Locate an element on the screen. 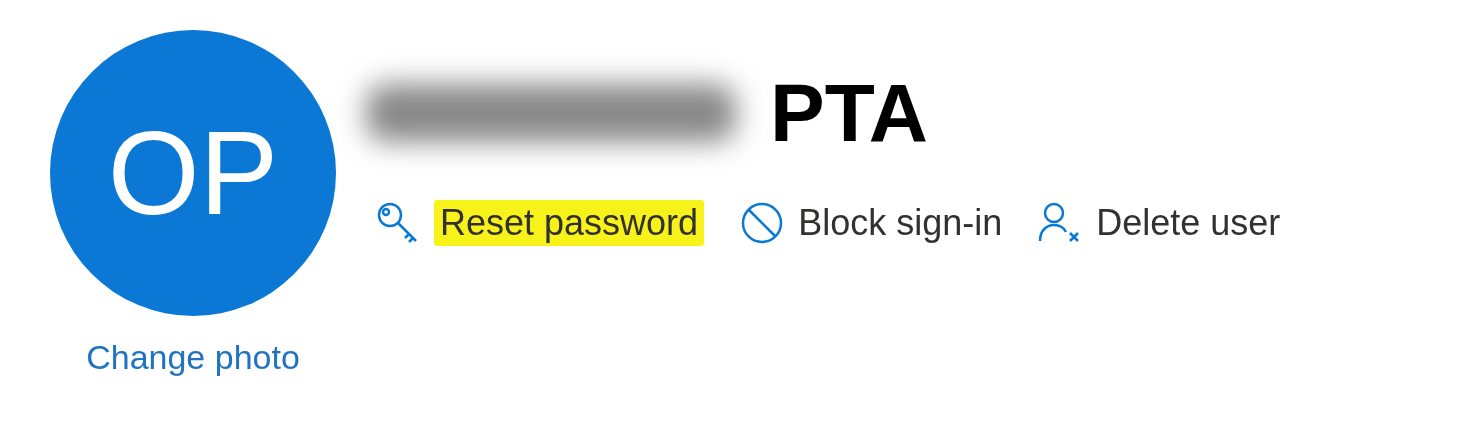 Image resolution: width=1470 pixels, height=435 pixels. block-button: Block sign-in is located at coordinates (871, 223).